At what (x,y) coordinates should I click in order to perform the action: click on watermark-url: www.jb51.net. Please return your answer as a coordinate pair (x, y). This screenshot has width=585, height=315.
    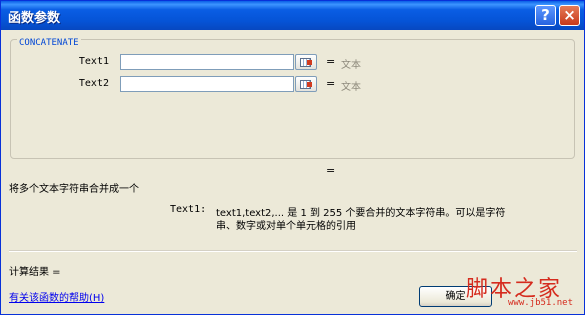
    Looking at the image, I should click on (541, 303).